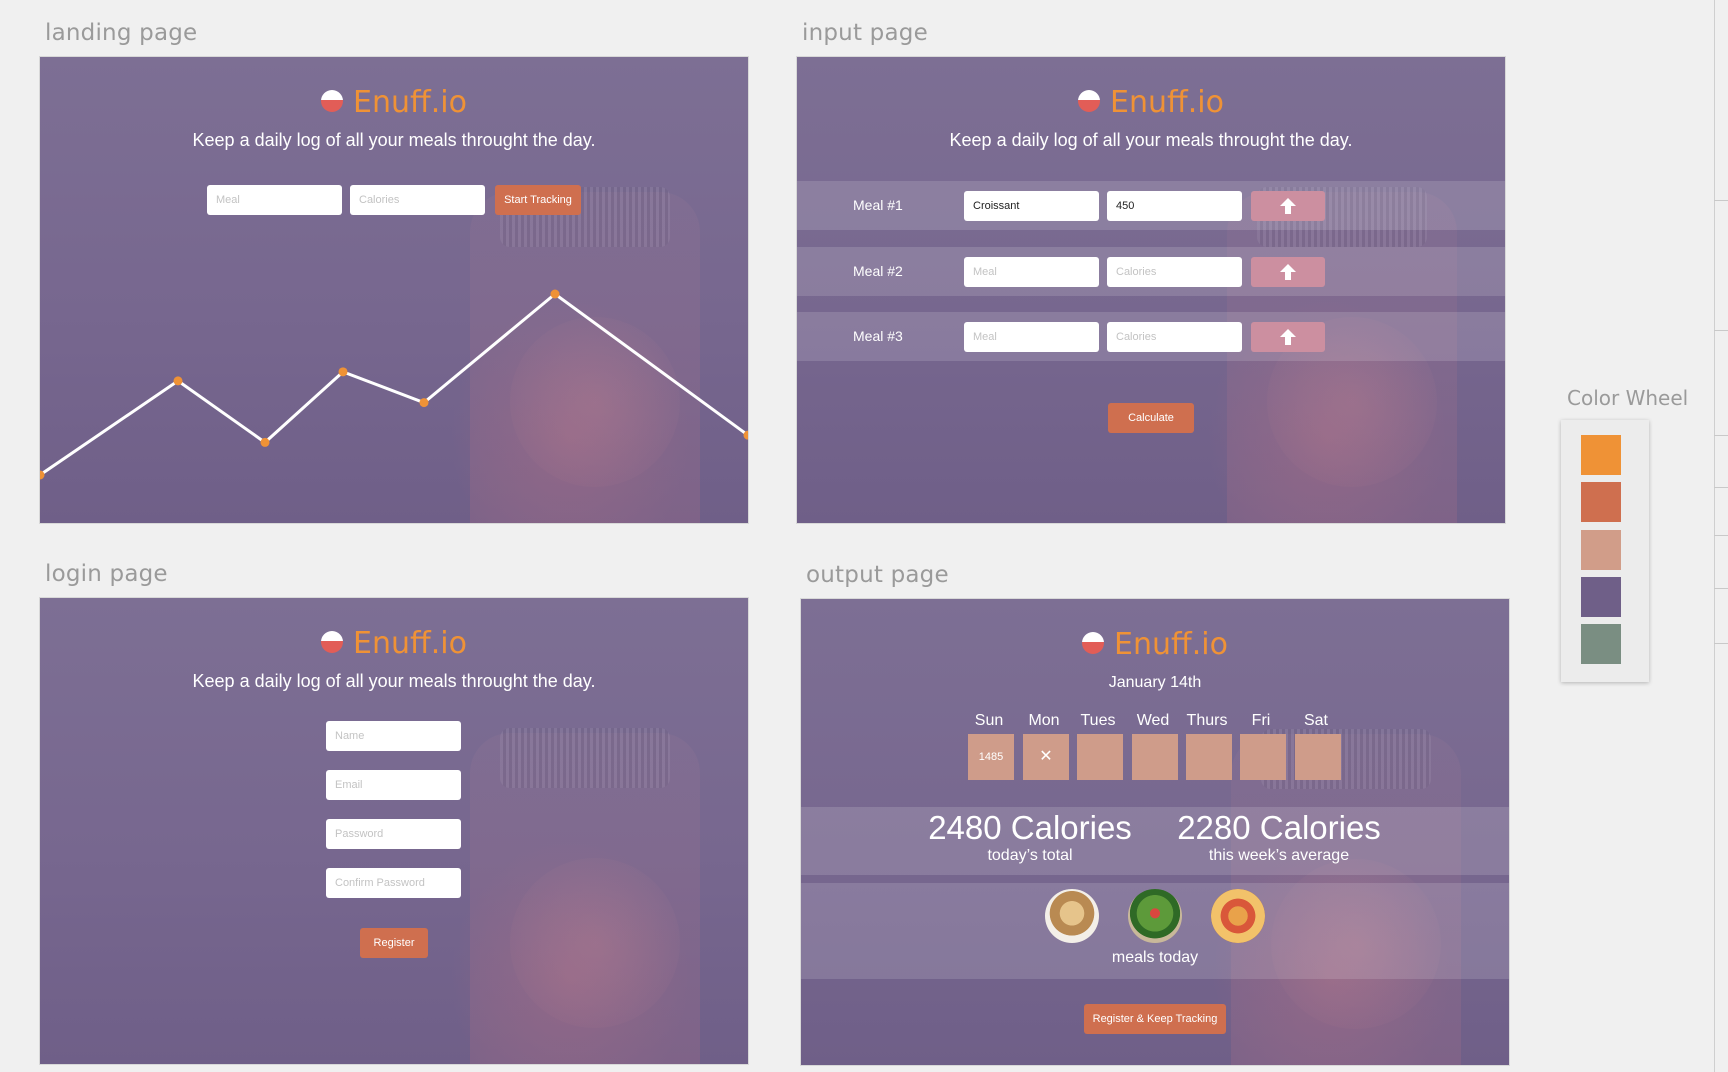 The width and height of the screenshot is (1728, 1072). I want to click on login-page-title: login page, so click(106, 574).